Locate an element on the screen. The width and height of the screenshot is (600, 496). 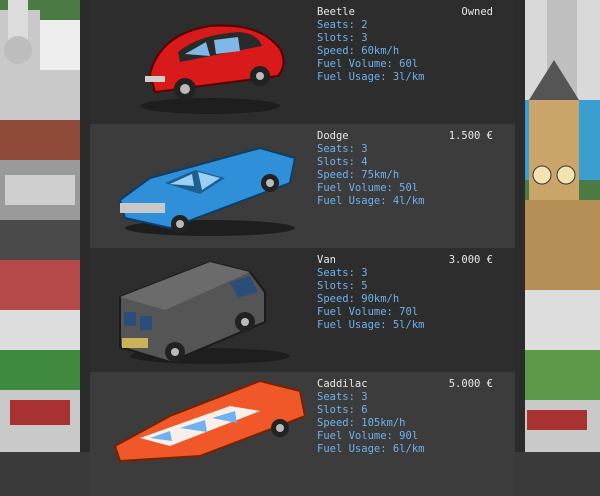
vehicle-name: Caddilac is located at coordinates (342, 384).